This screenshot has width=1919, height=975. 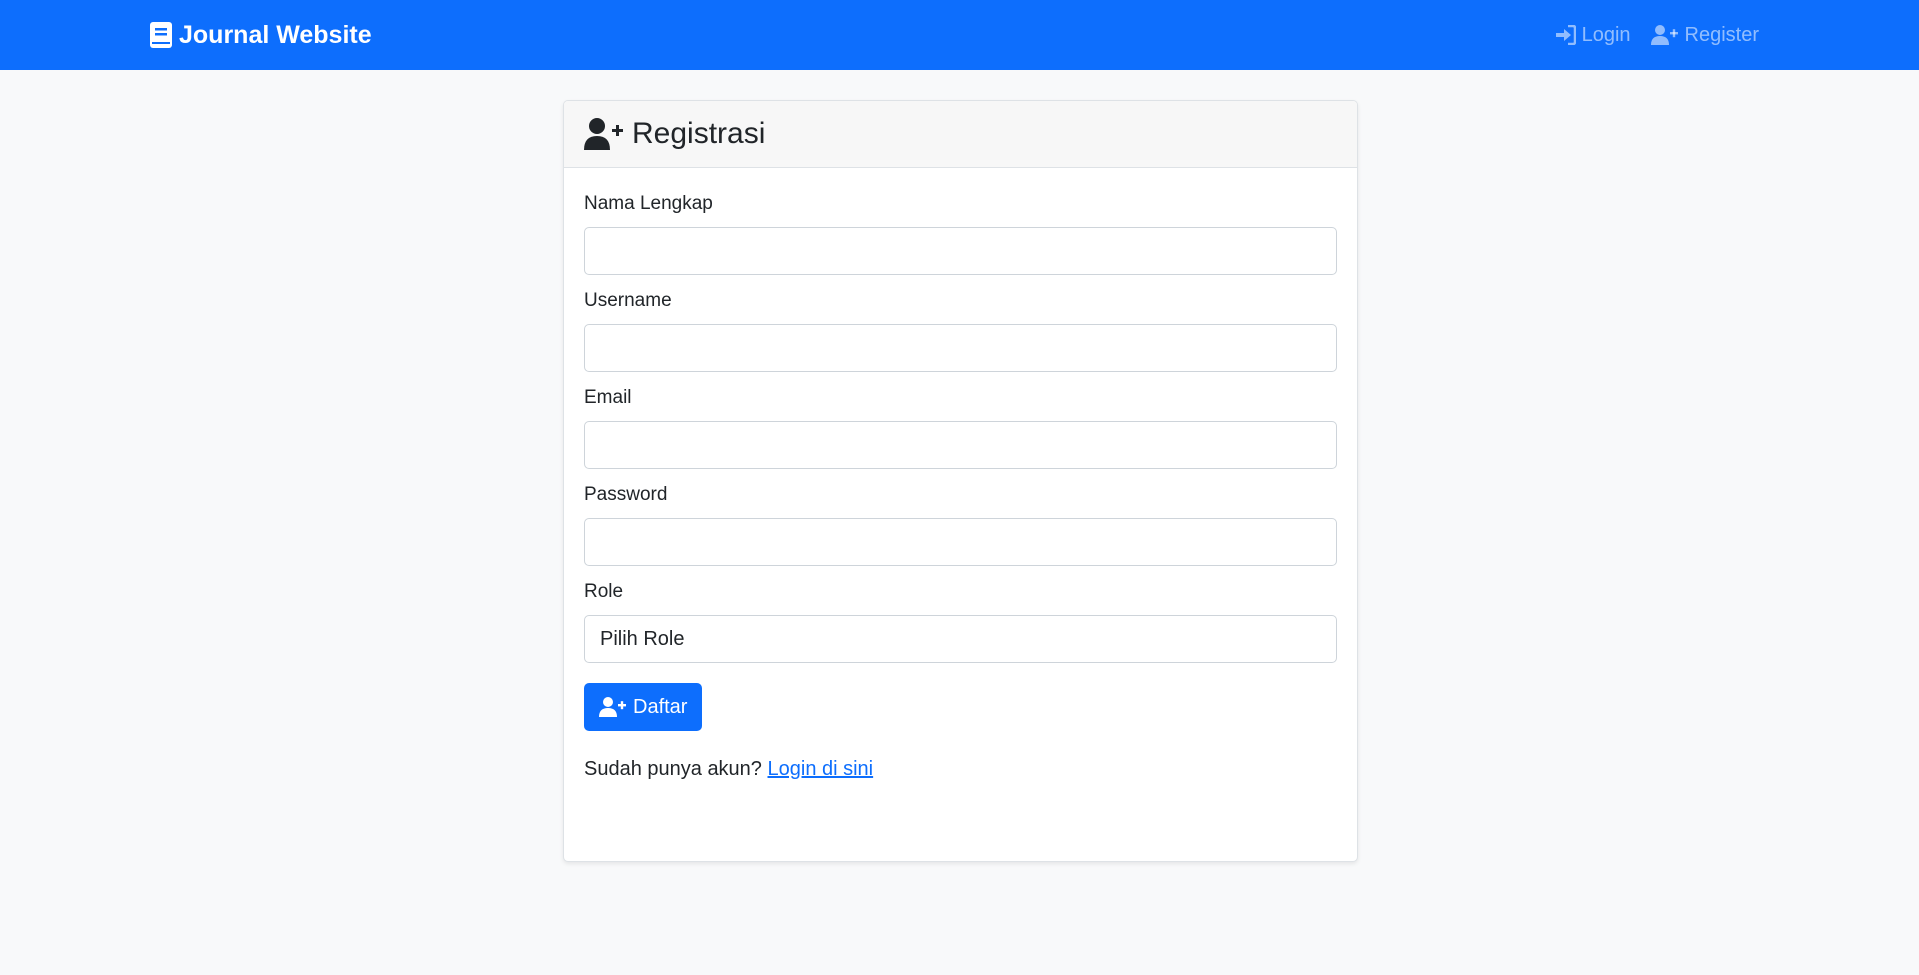 I want to click on card-header: Registrasi, so click(x=960, y=134).